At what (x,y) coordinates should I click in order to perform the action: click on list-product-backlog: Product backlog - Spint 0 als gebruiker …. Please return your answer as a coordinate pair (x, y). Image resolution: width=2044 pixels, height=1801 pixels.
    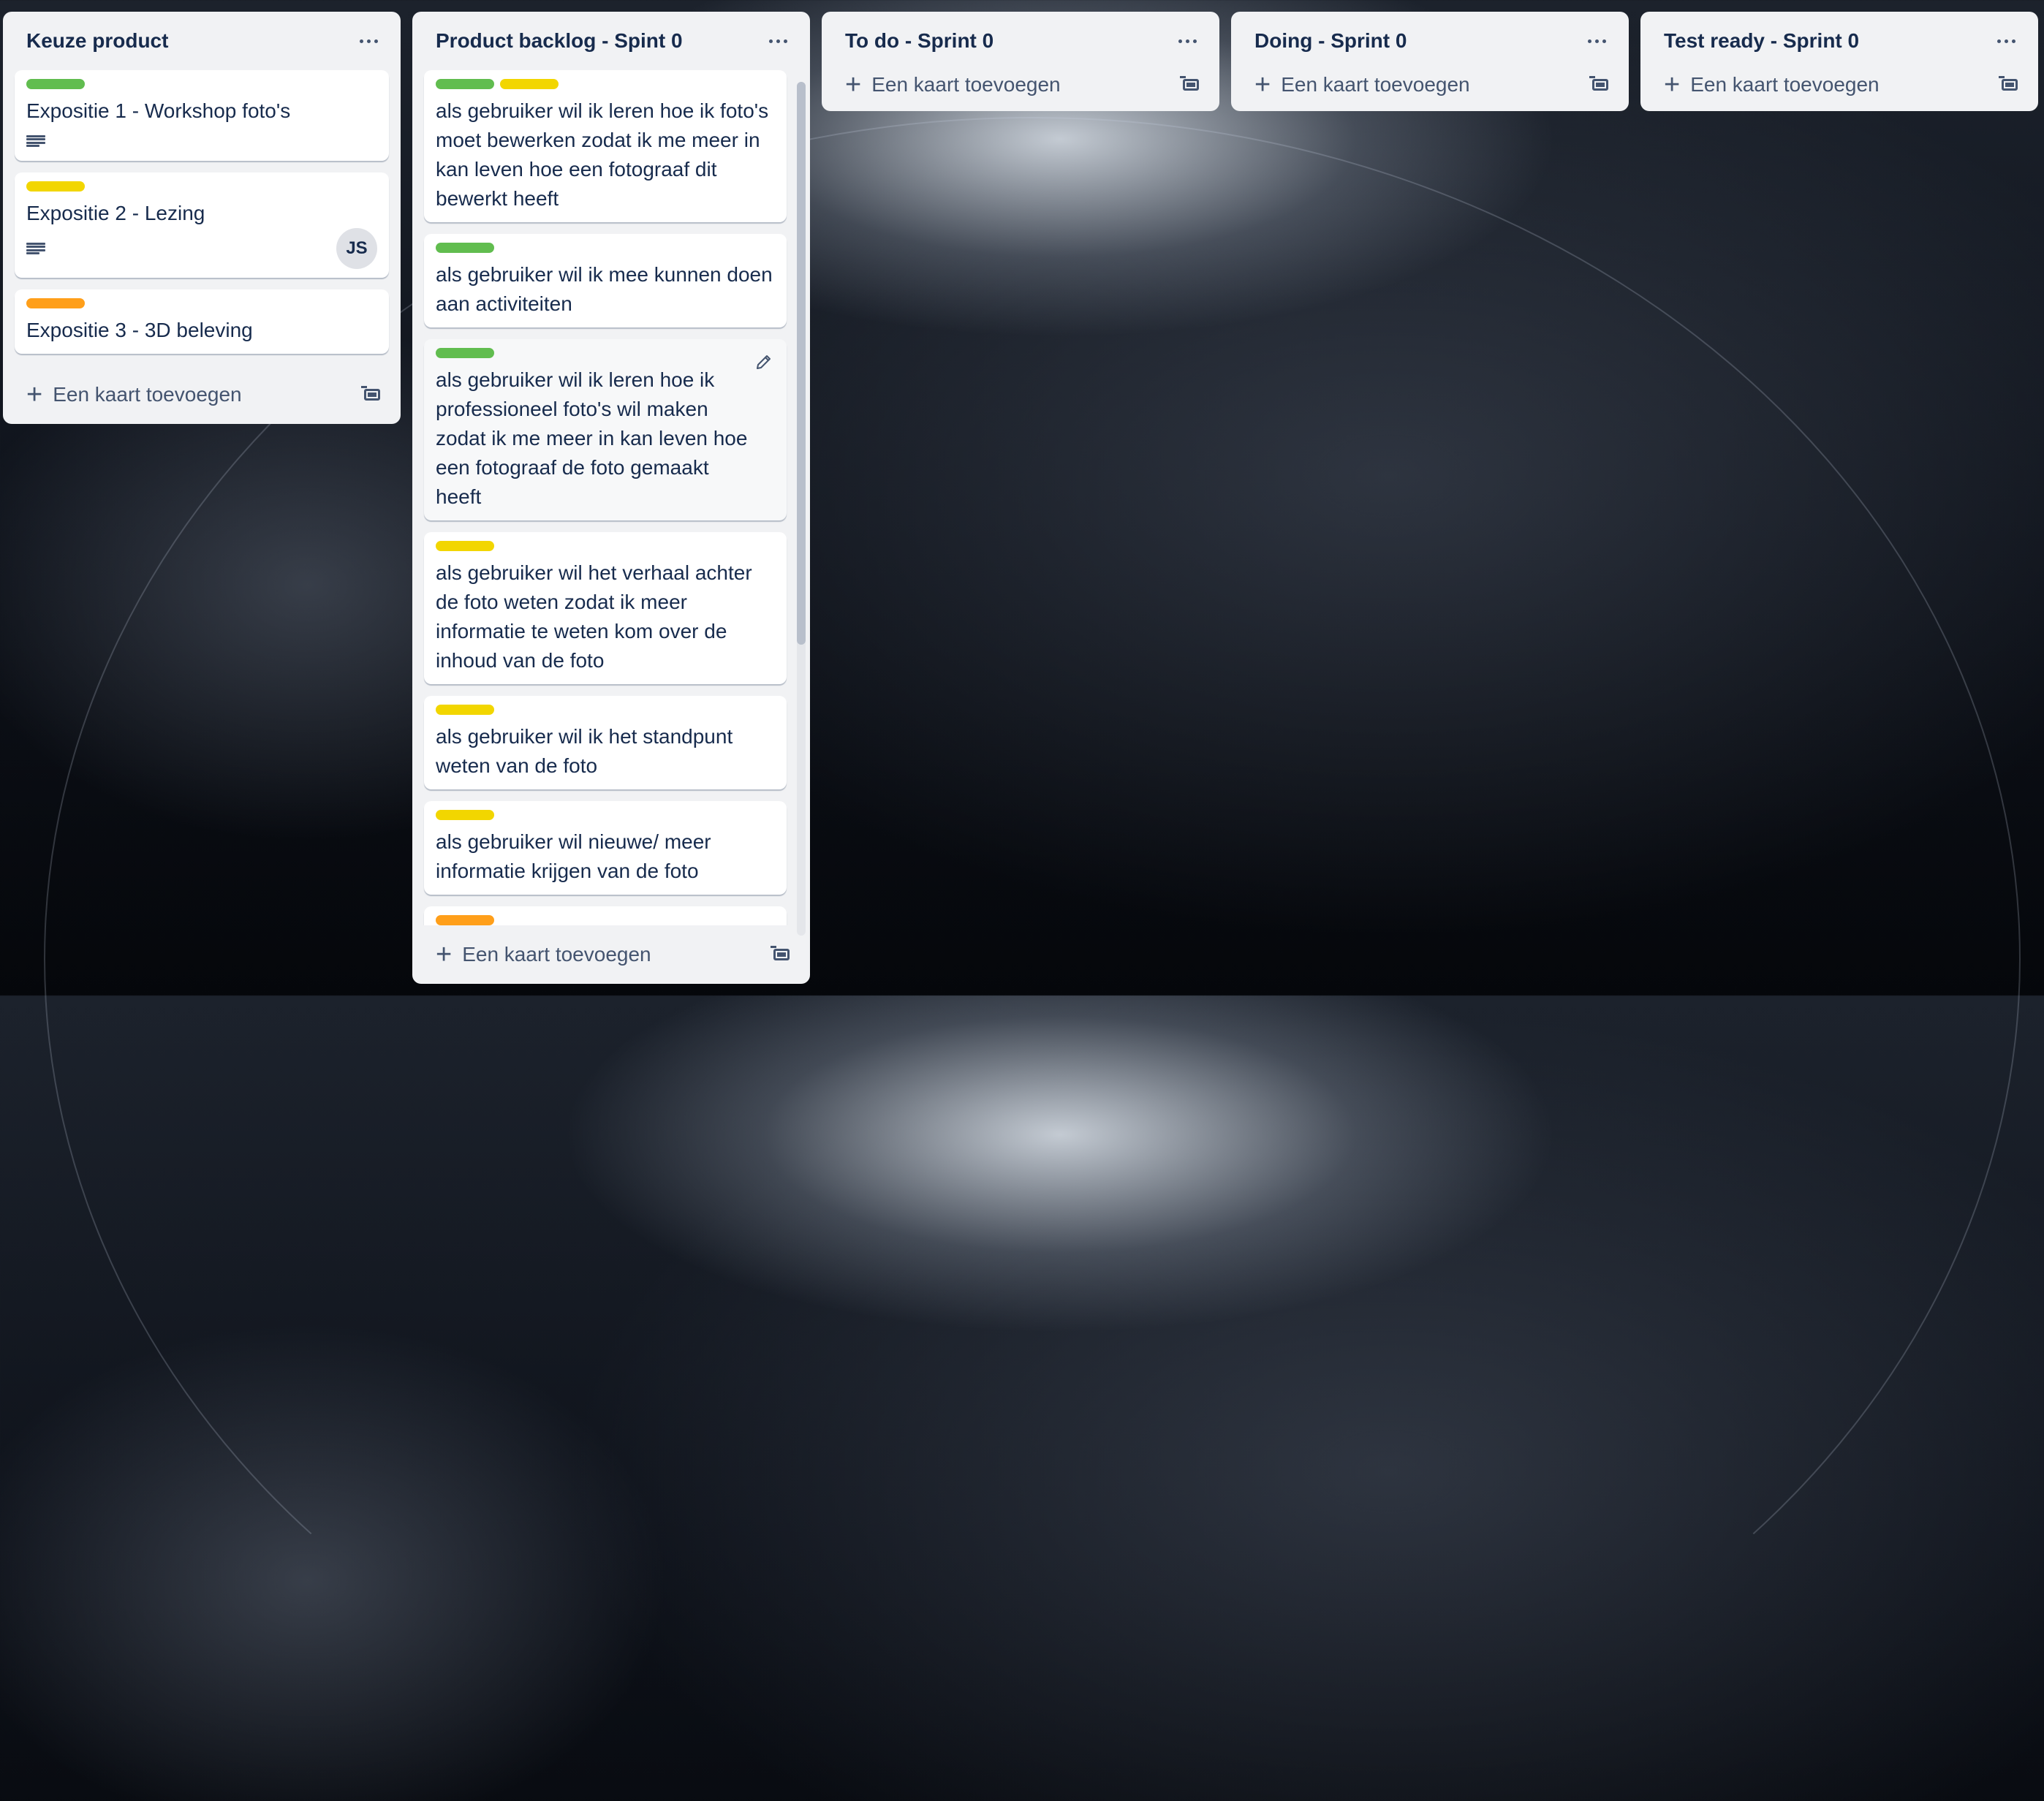
    Looking at the image, I should click on (611, 498).